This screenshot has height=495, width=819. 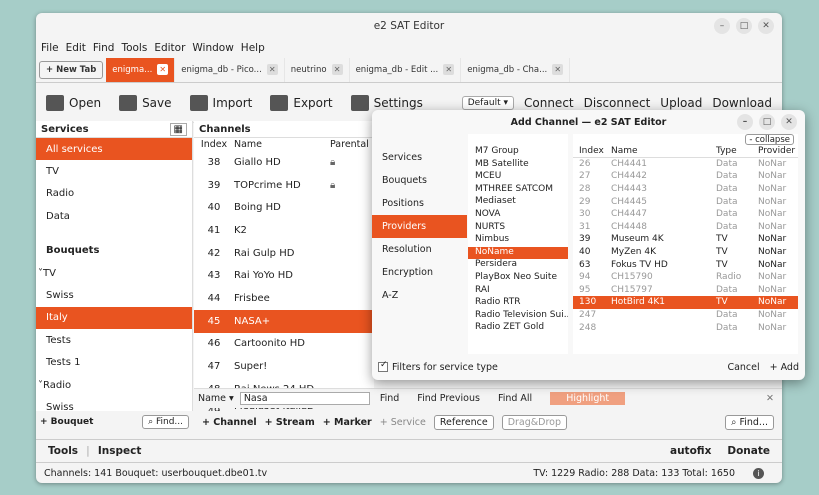 What do you see at coordinates (304, 398) in the screenshot?
I see `find-input: Nasa` at bounding box center [304, 398].